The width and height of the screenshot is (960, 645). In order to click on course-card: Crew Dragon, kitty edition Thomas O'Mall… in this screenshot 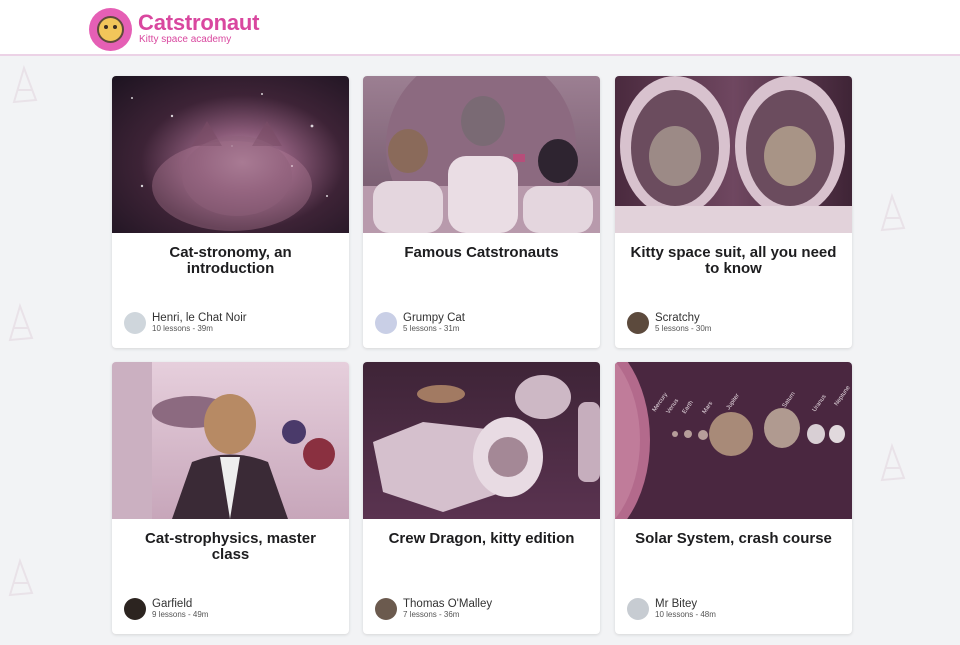, I will do `click(481, 498)`.